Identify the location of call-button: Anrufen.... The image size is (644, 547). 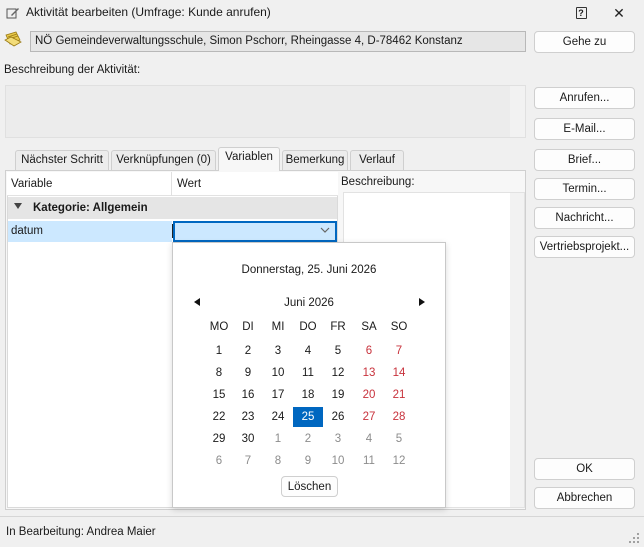
(584, 98).